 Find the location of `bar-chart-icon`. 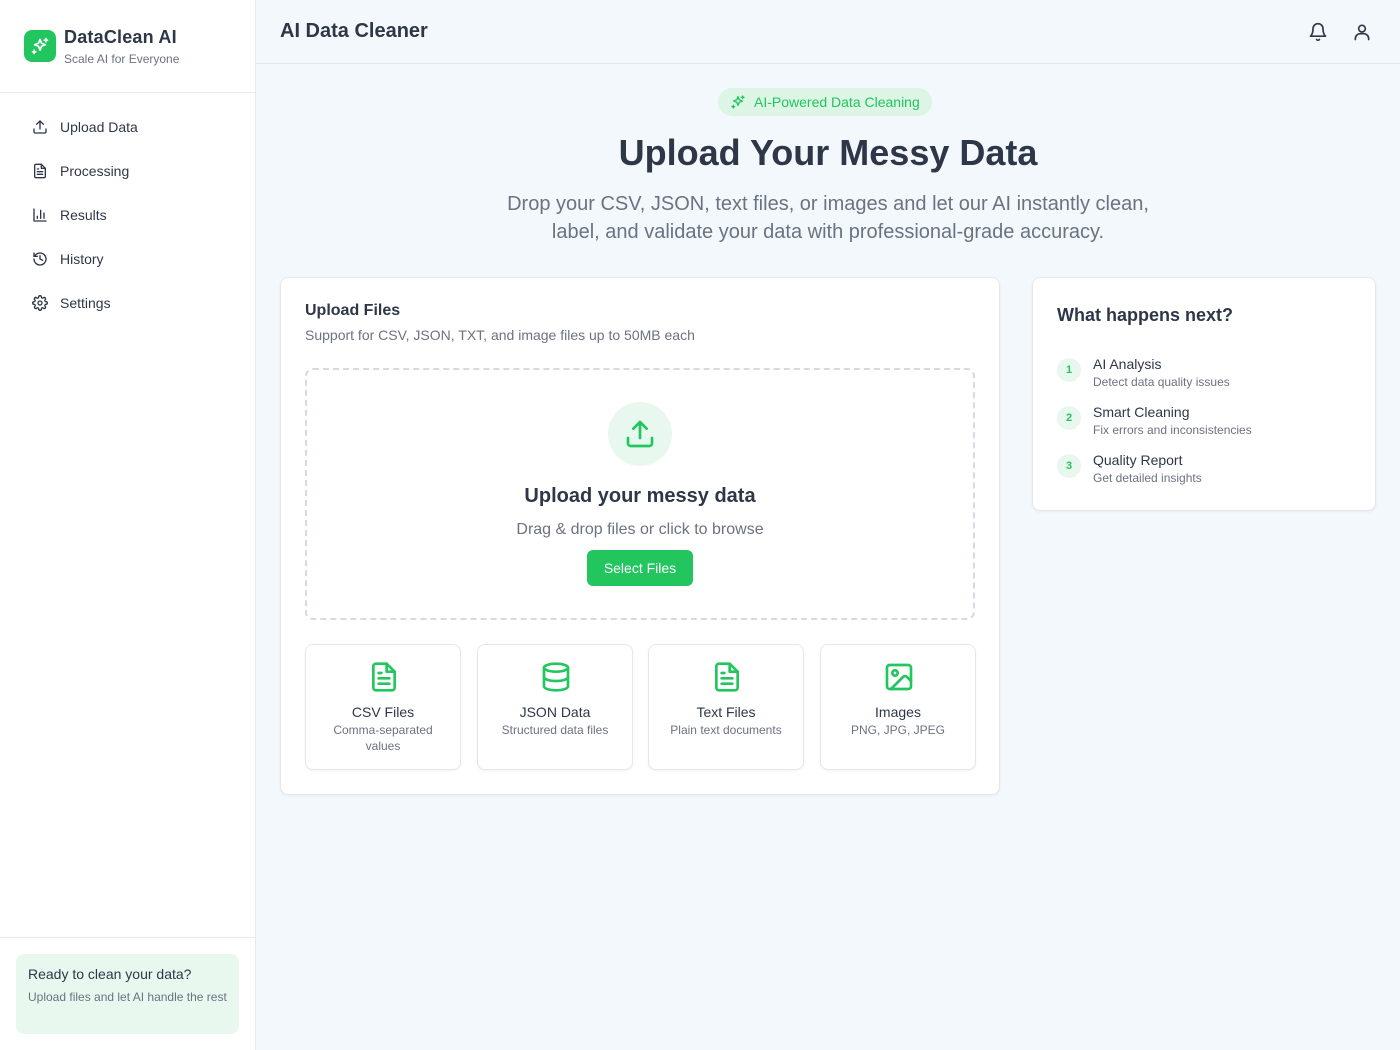

bar-chart-icon is located at coordinates (40, 215).